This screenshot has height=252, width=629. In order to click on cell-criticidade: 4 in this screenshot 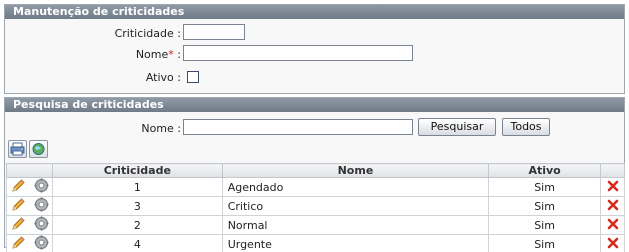, I will do `click(137, 243)`.